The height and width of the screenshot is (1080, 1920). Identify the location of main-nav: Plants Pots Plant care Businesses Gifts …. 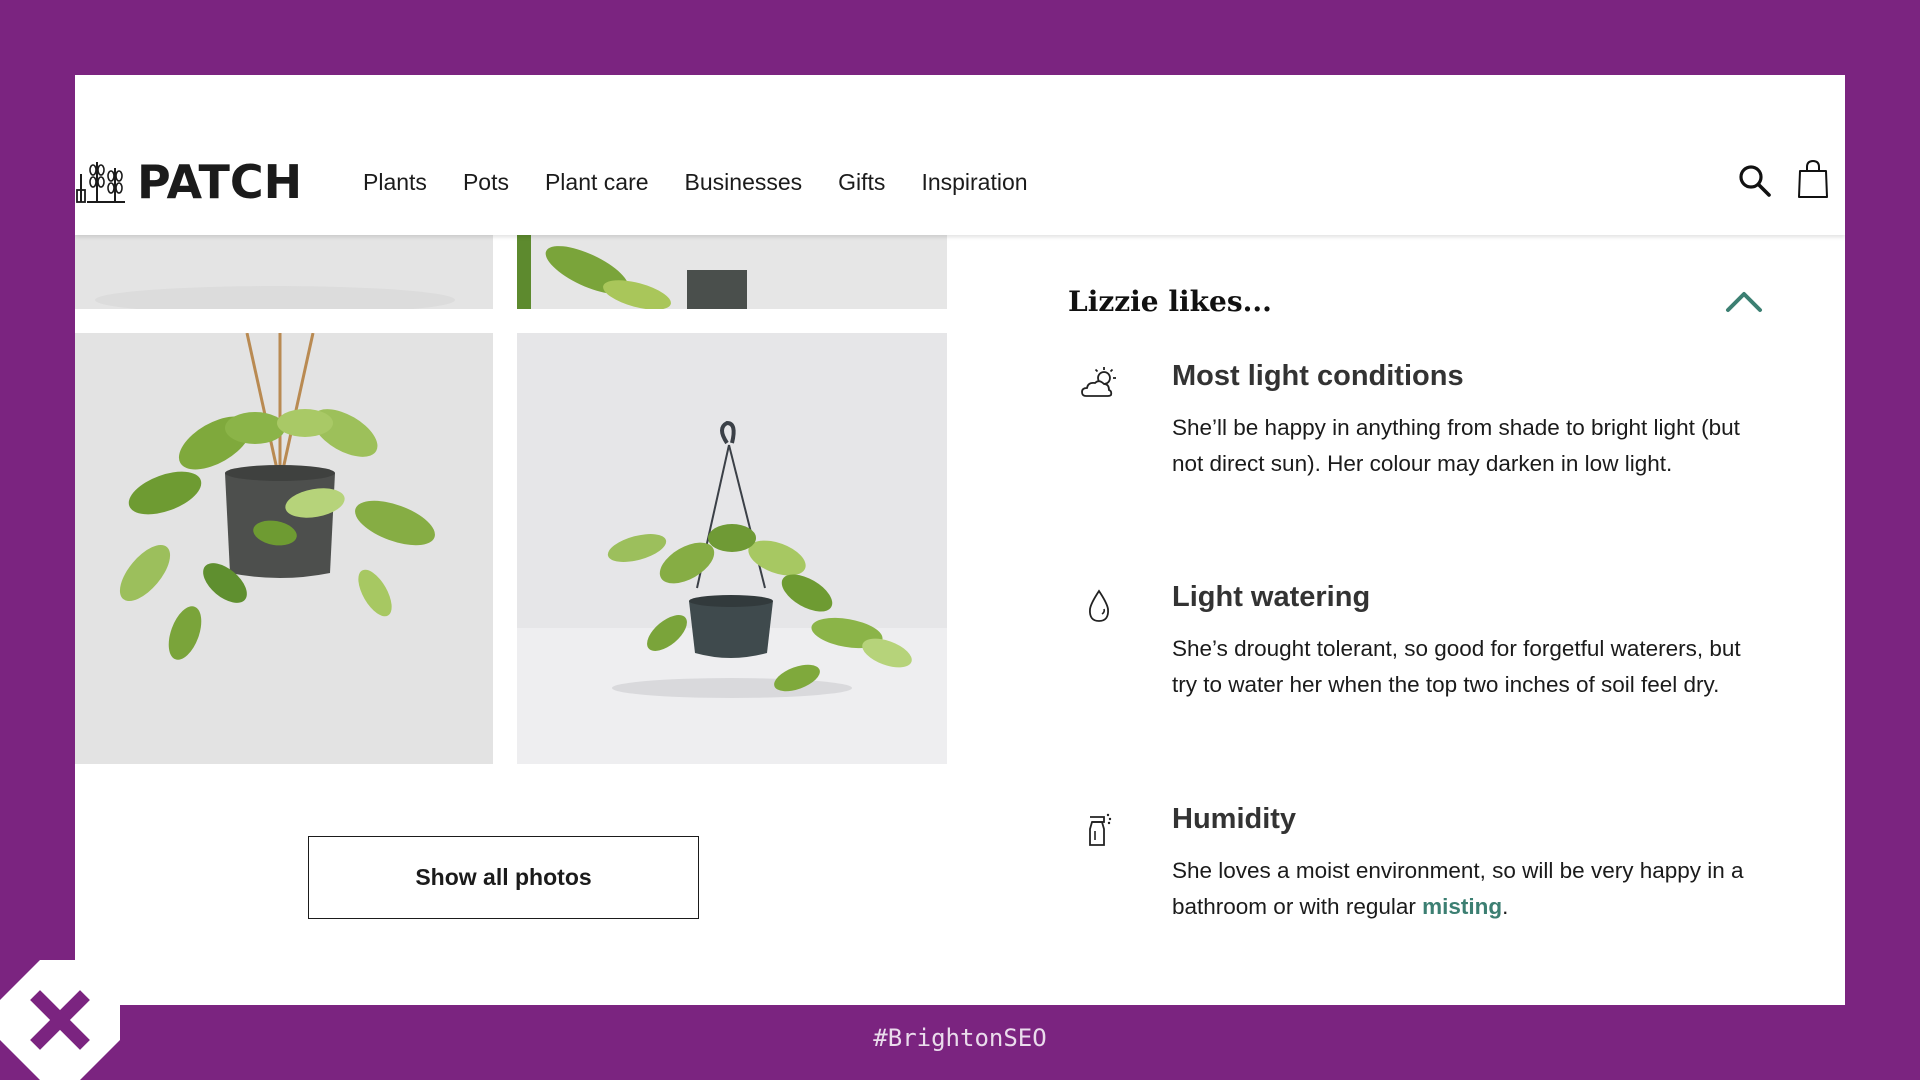
(713, 182).